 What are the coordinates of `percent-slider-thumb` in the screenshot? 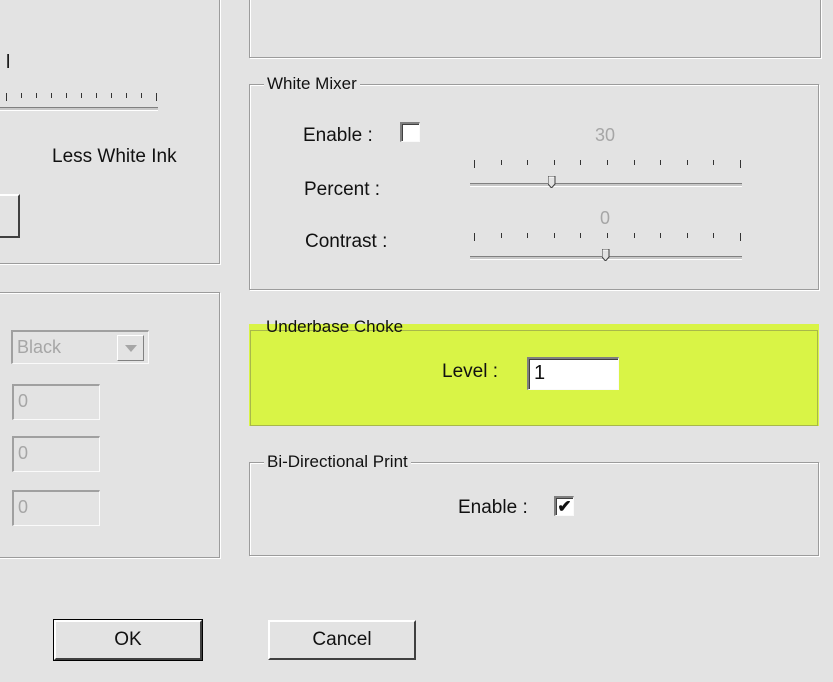 It's located at (551, 182).